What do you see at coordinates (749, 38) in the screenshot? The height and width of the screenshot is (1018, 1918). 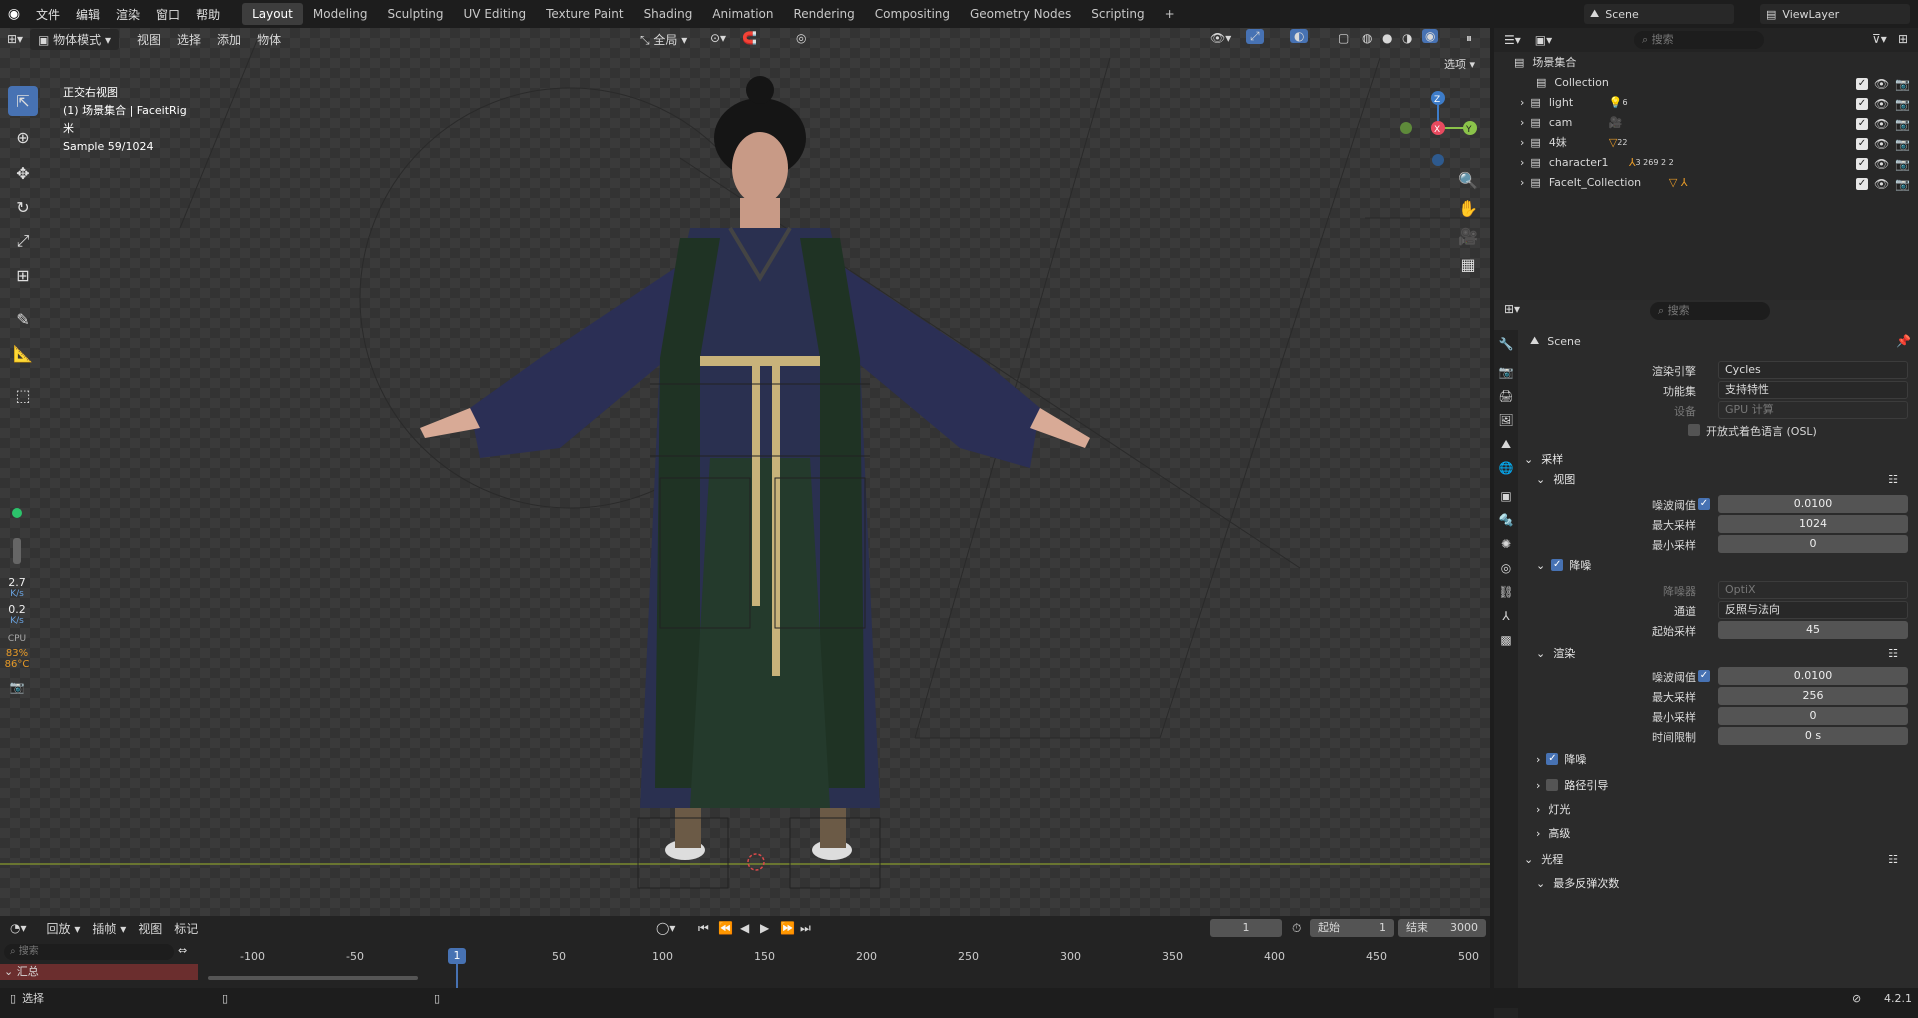 I see `snap-icon: 🧲` at bounding box center [749, 38].